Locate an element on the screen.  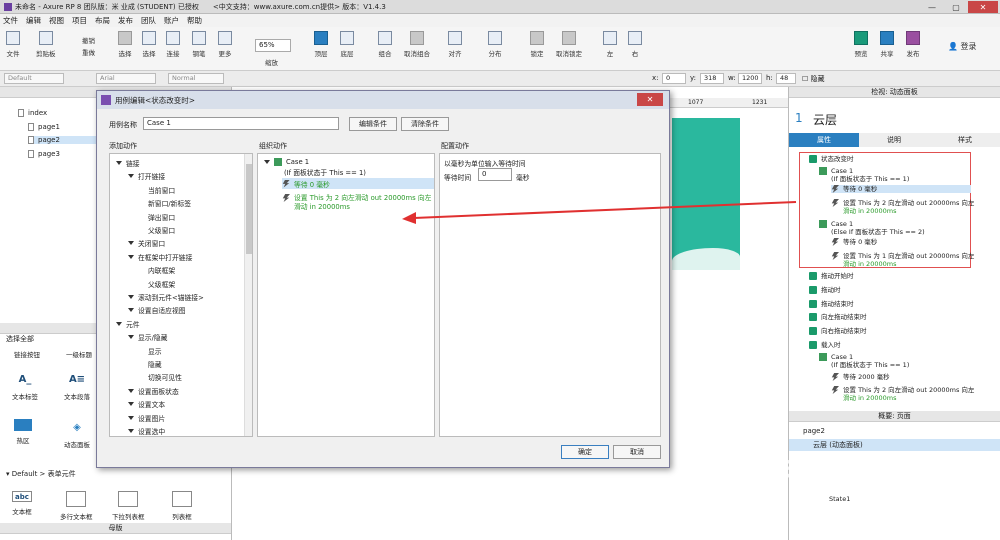
event-drag-end: 拖动结束时 is located at coordinates (831, 304).